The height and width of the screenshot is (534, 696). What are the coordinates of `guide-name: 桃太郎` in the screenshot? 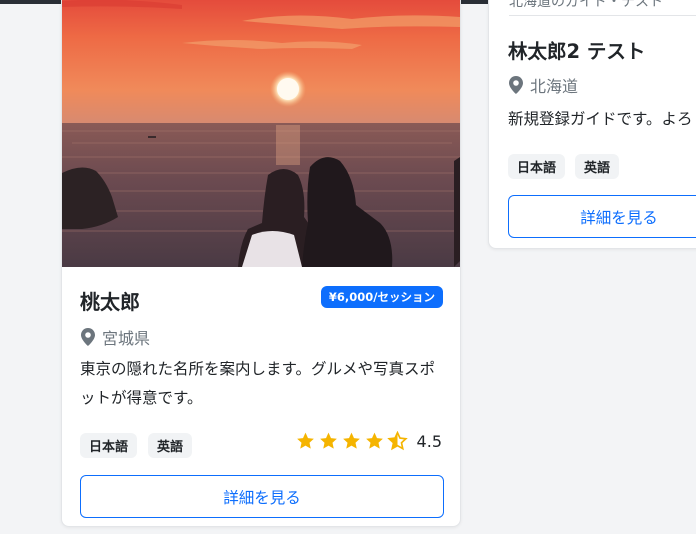 It's located at (110, 302).